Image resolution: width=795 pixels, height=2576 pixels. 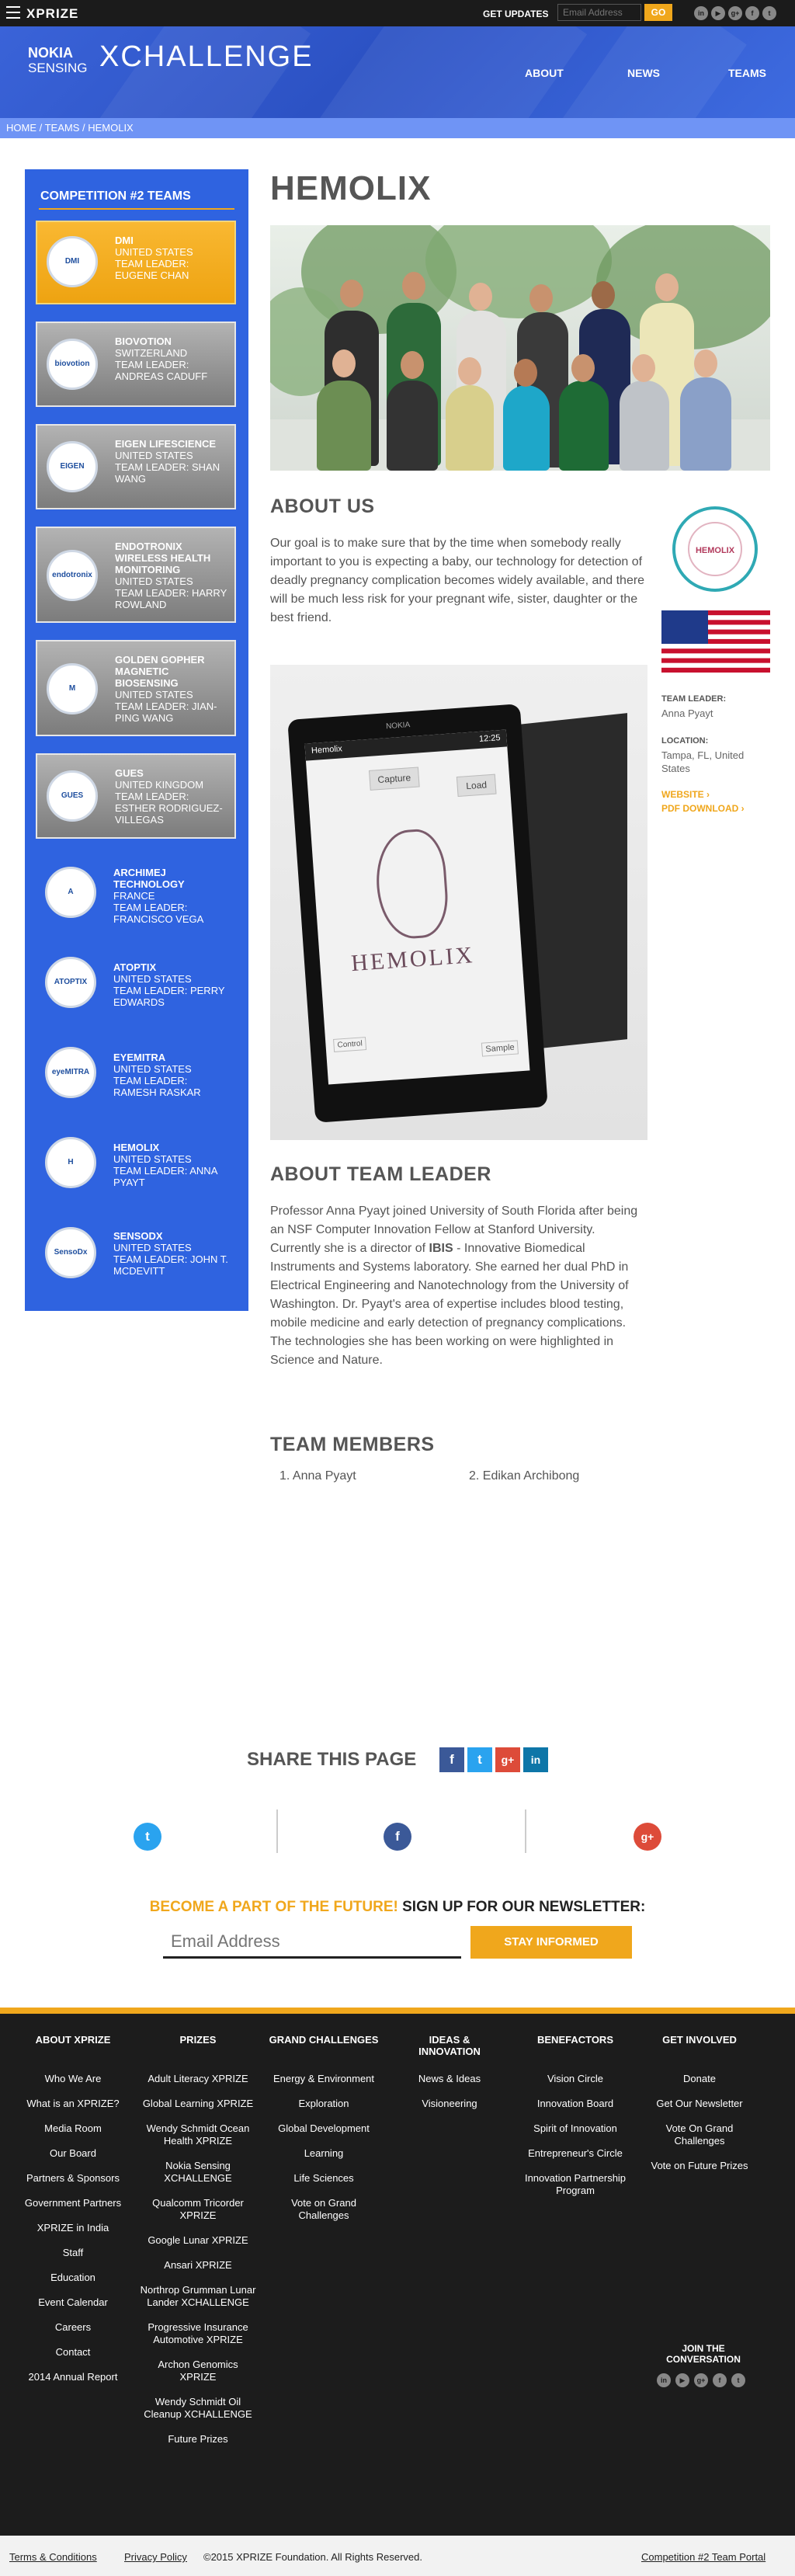 What do you see at coordinates (699, 2166) in the screenshot?
I see `footer-link: Vote on Future Prizes` at bounding box center [699, 2166].